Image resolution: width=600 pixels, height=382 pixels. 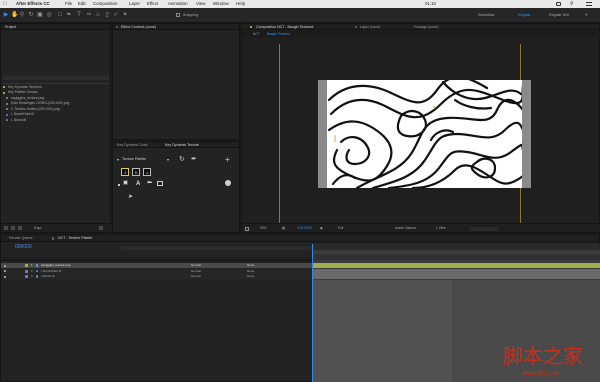 What do you see at coordinates (284, 27) in the screenshot?
I see `tab-composition: Composition NCT - Bangin Textured` at bounding box center [284, 27].